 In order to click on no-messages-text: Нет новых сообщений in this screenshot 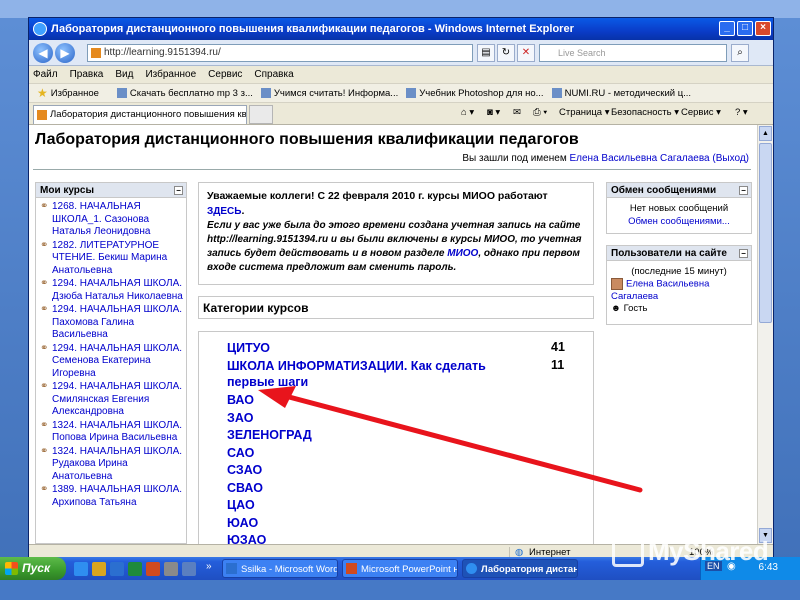, I will do `click(679, 208)`.